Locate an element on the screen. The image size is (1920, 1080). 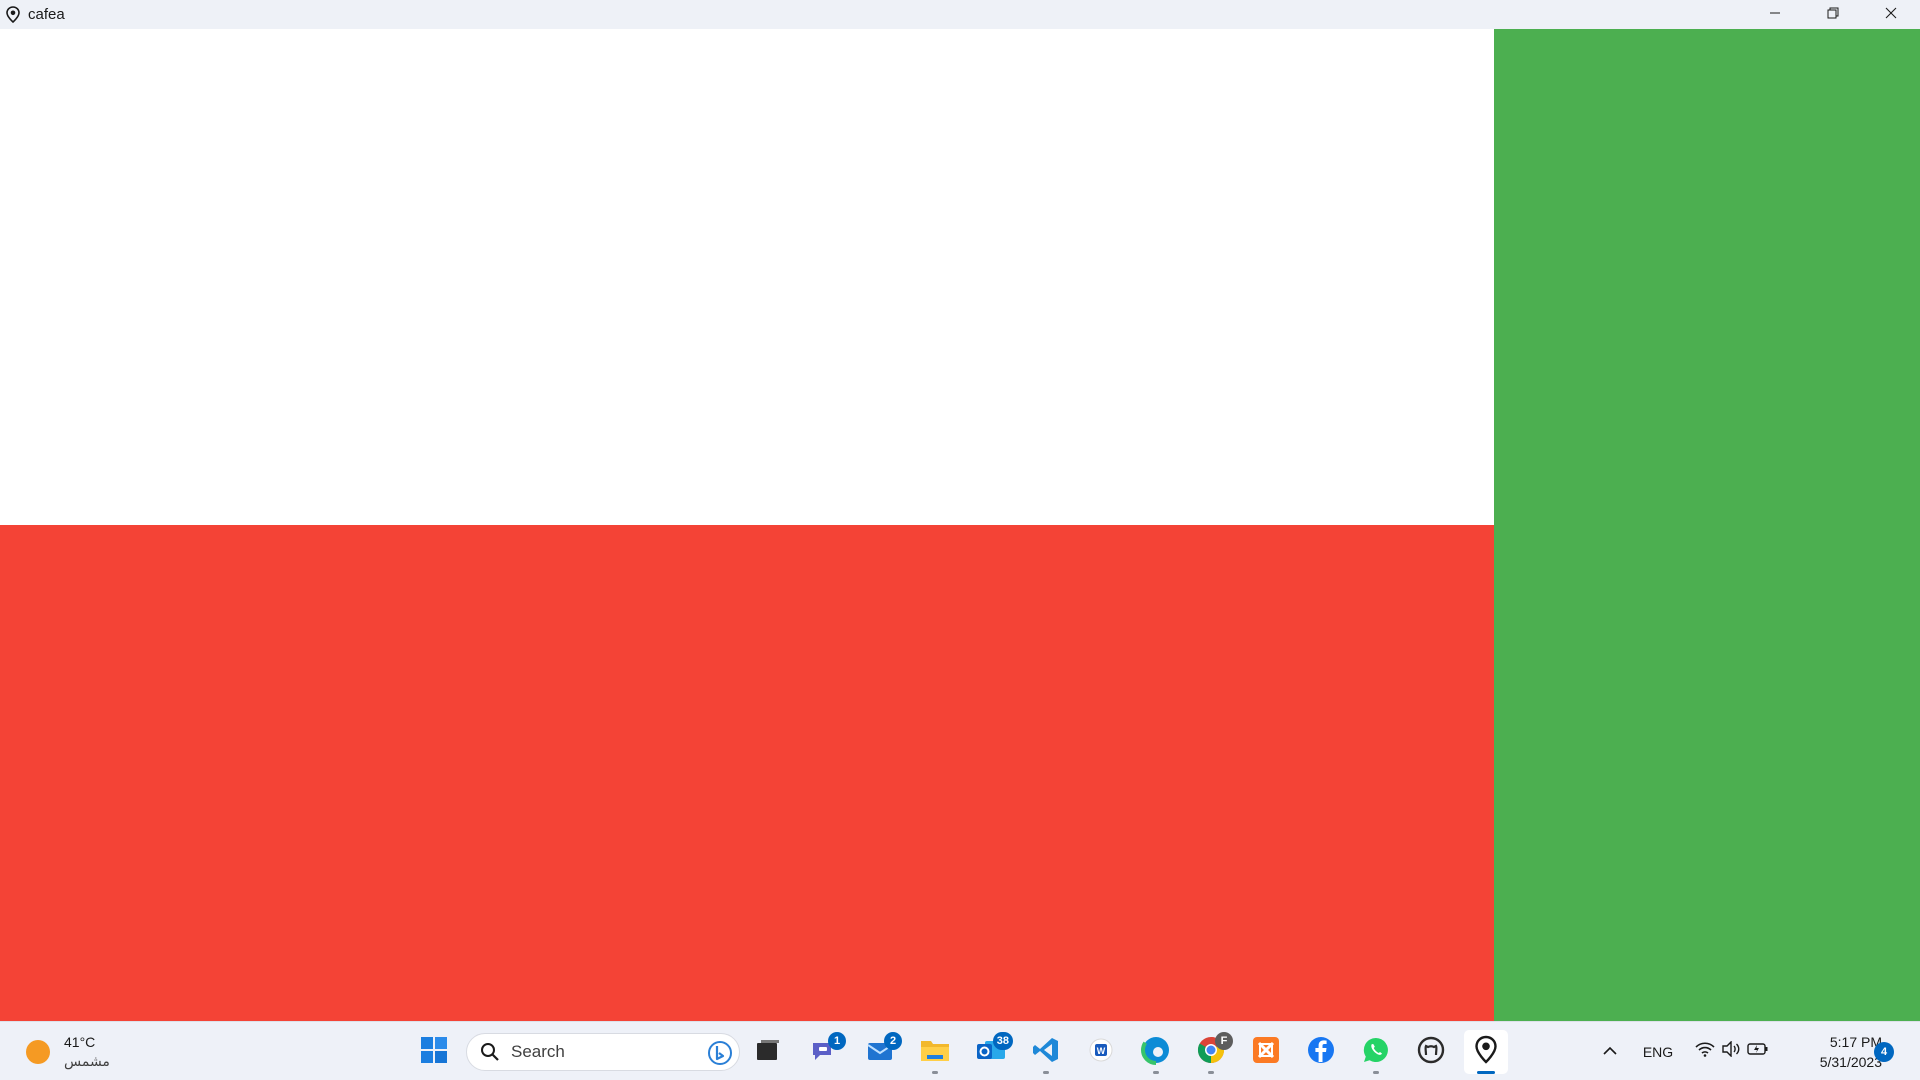
edge-icon is located at coordinates (1156, 1052).